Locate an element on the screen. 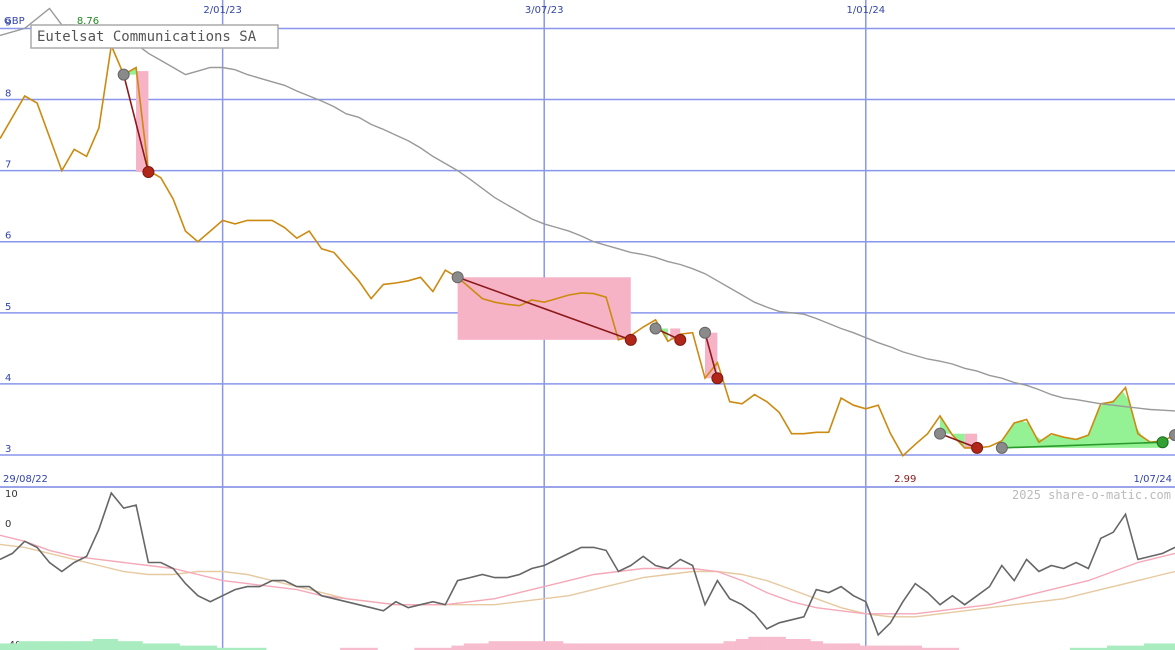 The width and height of the screenshot is (1175, 650). chart-title: Eutelsat Communications SA is located at coordinates (147, 37).